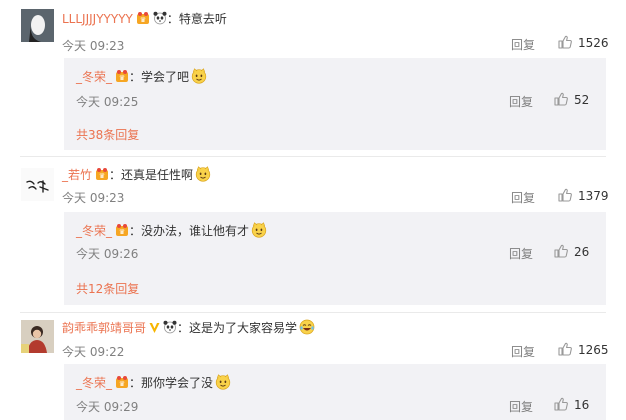  Describe the element at coordinates (582, 405) in the screenshot. I see `like-count: 16` at that location.